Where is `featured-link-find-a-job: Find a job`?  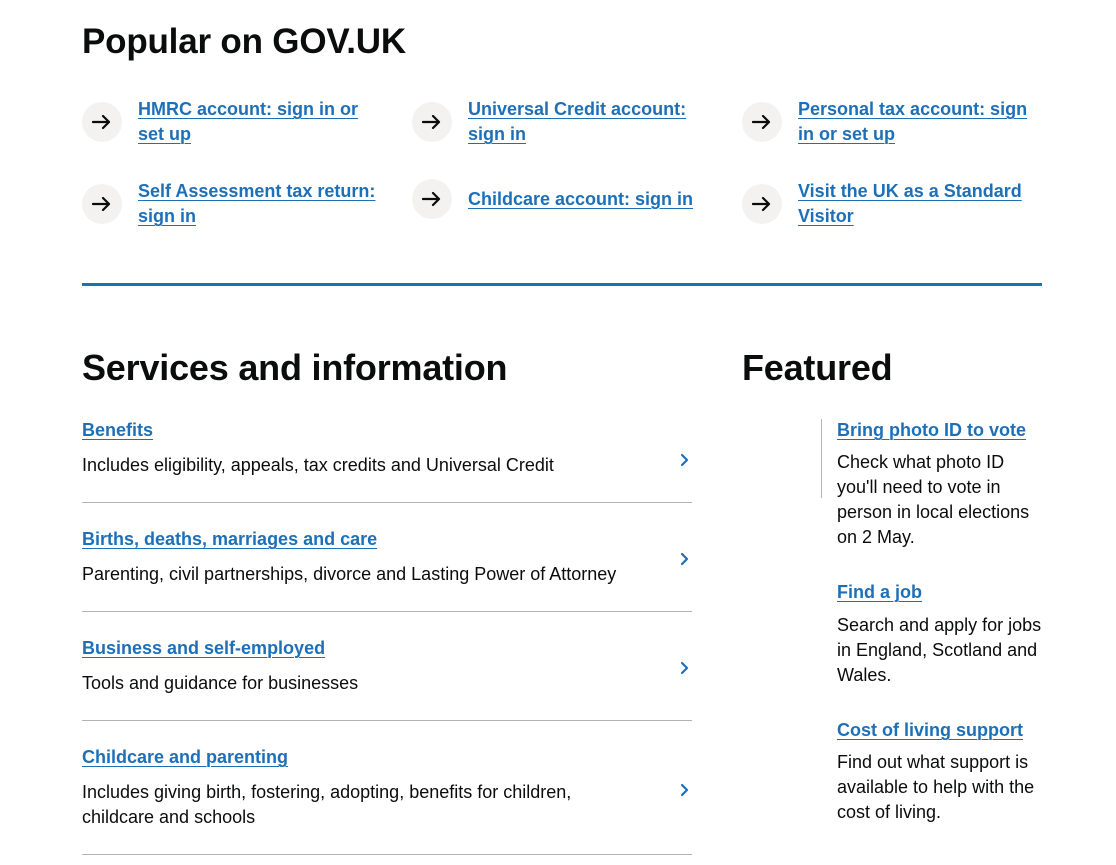 featured-link-find-a-job: Find a job is located at coordinates (879, 592).